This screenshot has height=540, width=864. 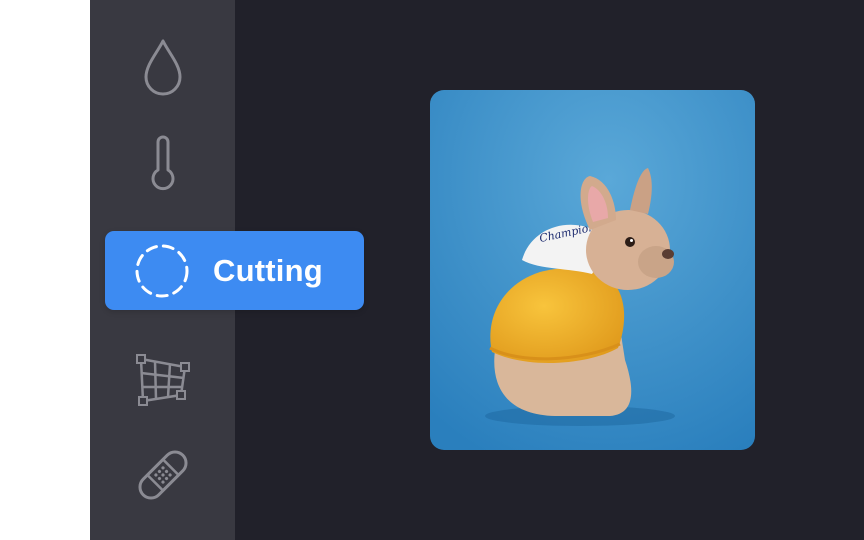 I want to click on drop-icon, so click(x=162, y=67).